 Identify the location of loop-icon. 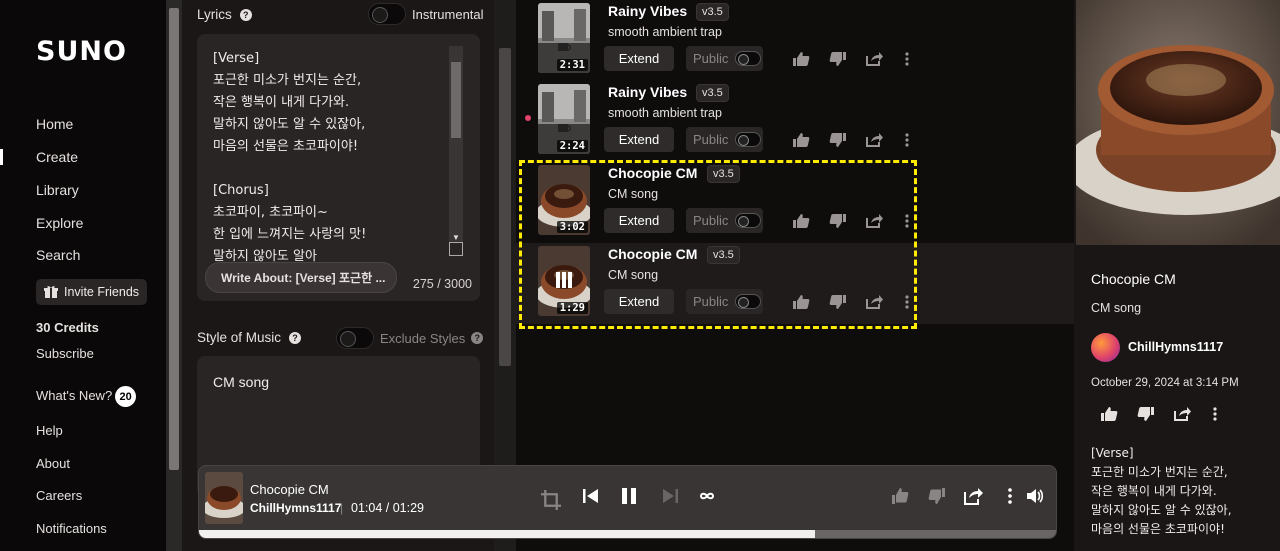
(707, 496).